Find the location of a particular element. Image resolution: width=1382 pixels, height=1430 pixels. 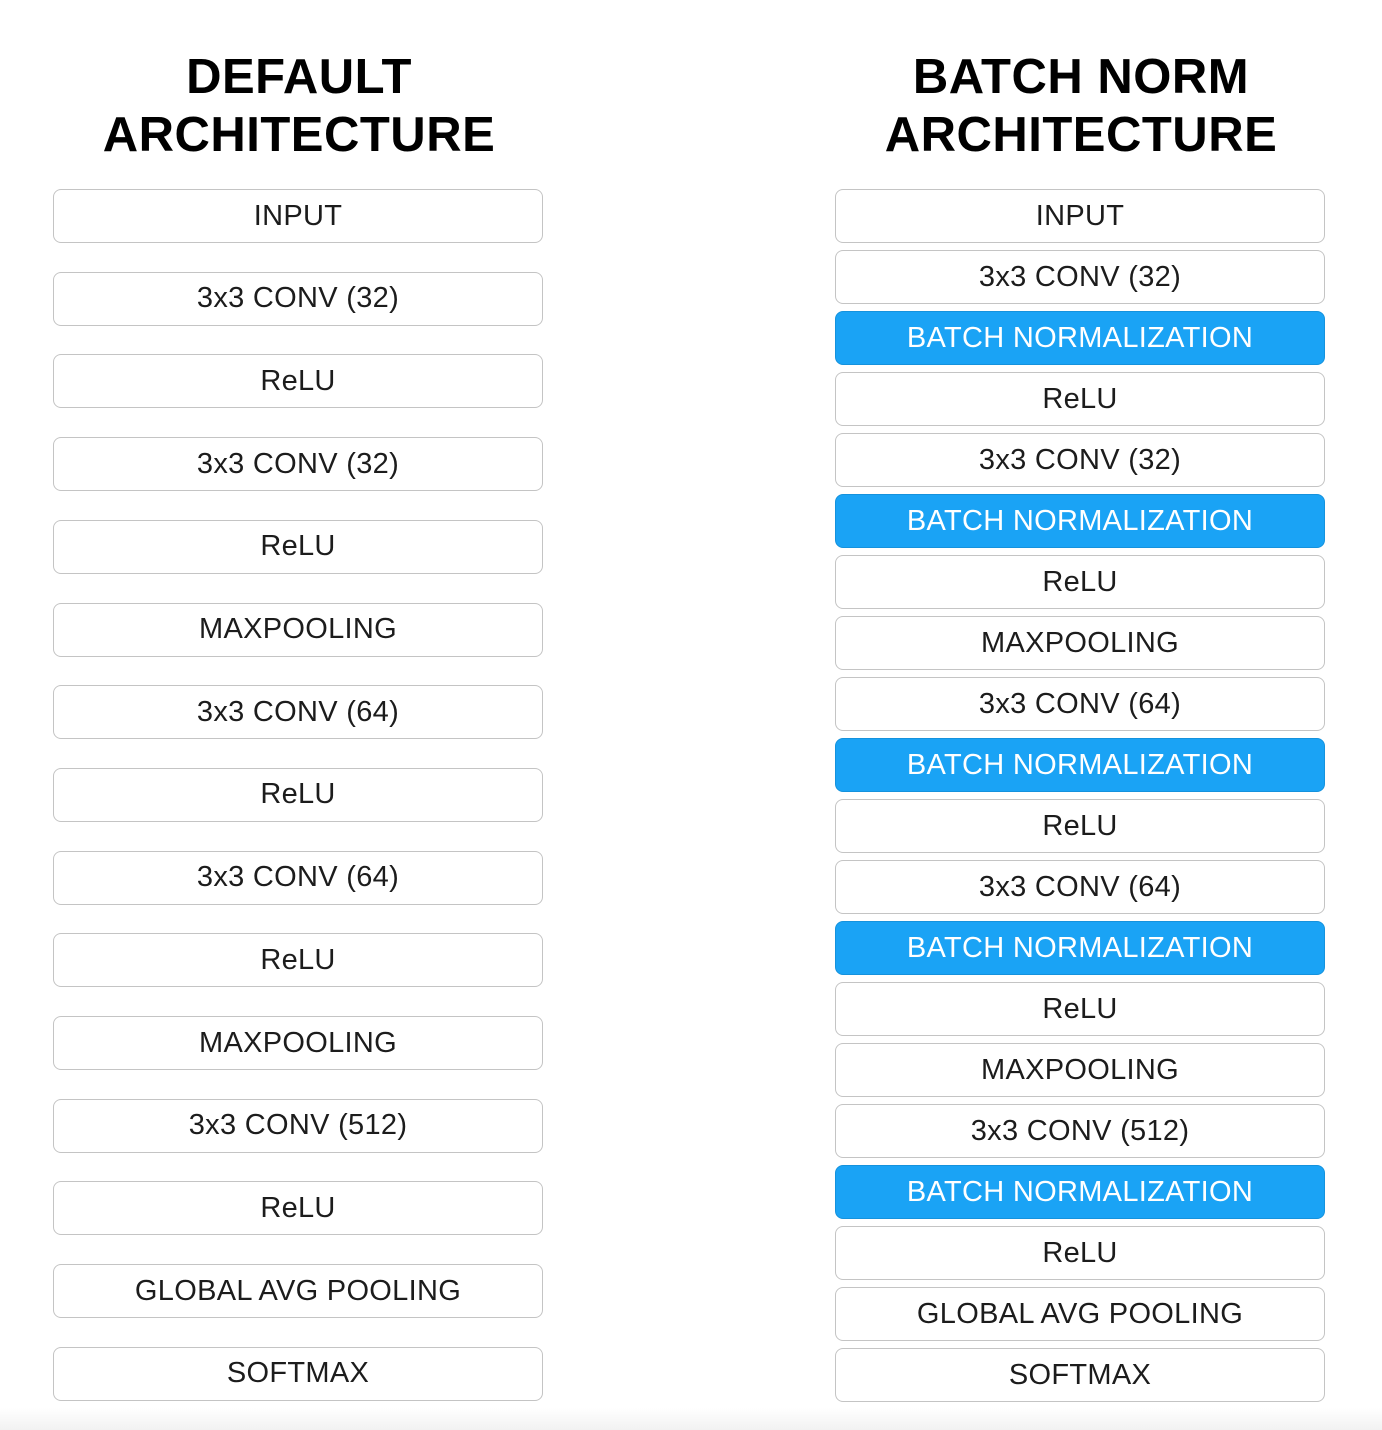

batch-norm-architecture-title: BATCH NORM ARCHITECTURE is located at coordinates (1081, 106).